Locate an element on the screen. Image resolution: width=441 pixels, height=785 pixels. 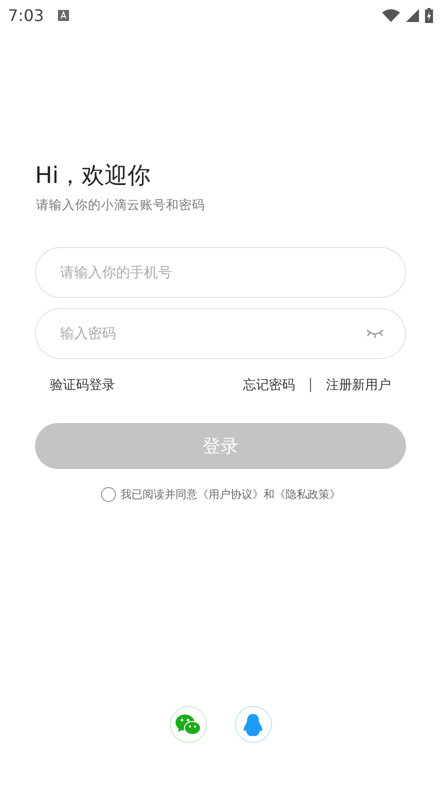
forgot-password-link: 忘记密码 is located at coordinates (269, 385).